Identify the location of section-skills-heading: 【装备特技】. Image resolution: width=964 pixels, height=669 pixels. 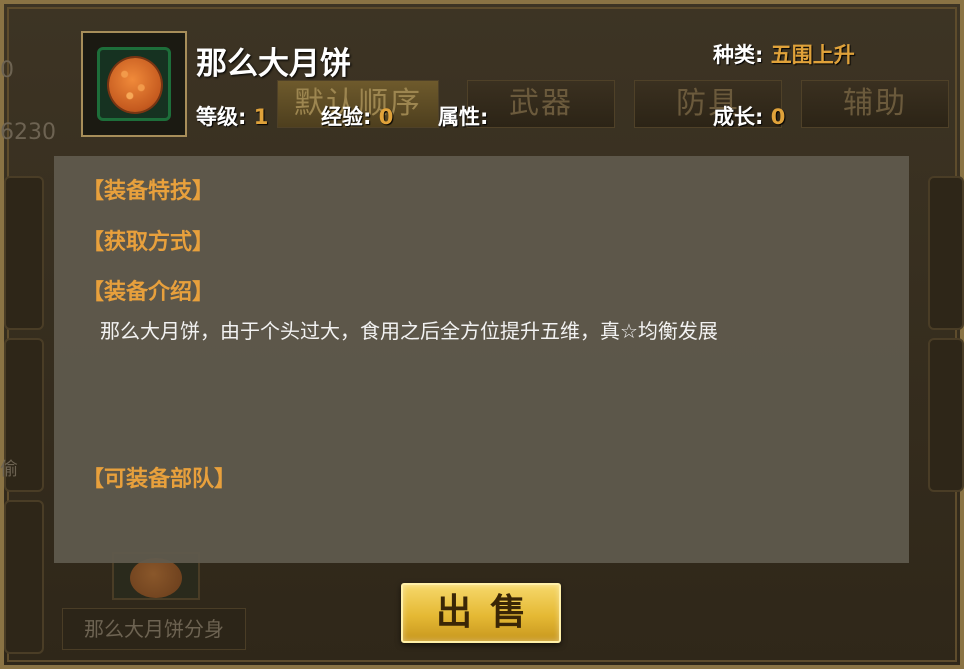
(148, 191).